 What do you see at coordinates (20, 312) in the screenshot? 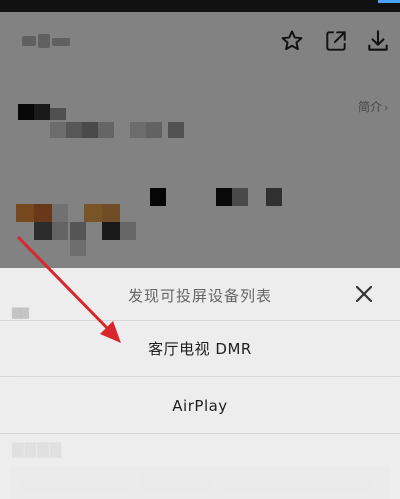
I see `bg-ghost-text: ▇▇` at bounding box center [20, 312].